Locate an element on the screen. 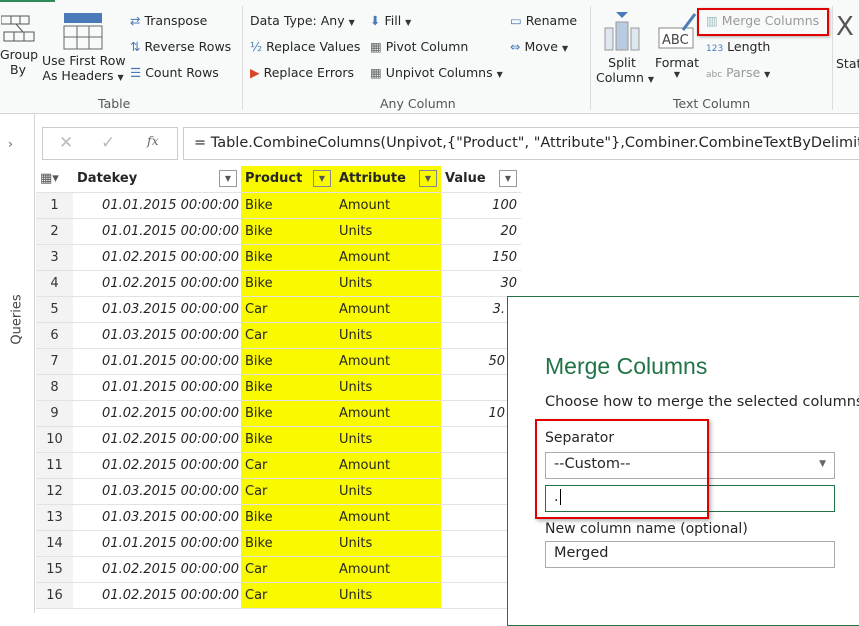 The width and height of the screenshot is (859, 626). cell-value: 150 is located at coordinates (481, 257).